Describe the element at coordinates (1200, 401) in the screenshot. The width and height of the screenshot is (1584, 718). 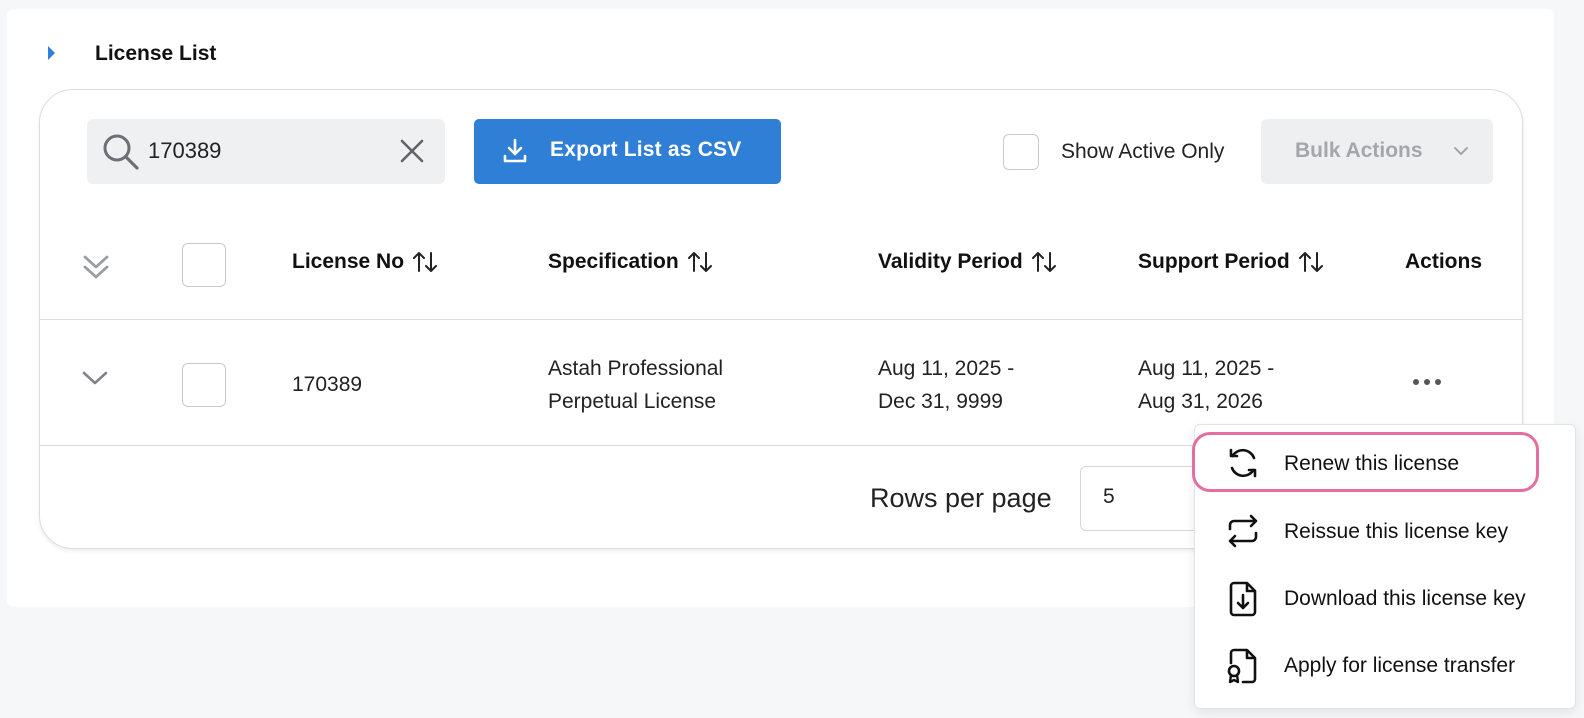
I see `support-period-line-2: Aug 31, 2026` at that location.